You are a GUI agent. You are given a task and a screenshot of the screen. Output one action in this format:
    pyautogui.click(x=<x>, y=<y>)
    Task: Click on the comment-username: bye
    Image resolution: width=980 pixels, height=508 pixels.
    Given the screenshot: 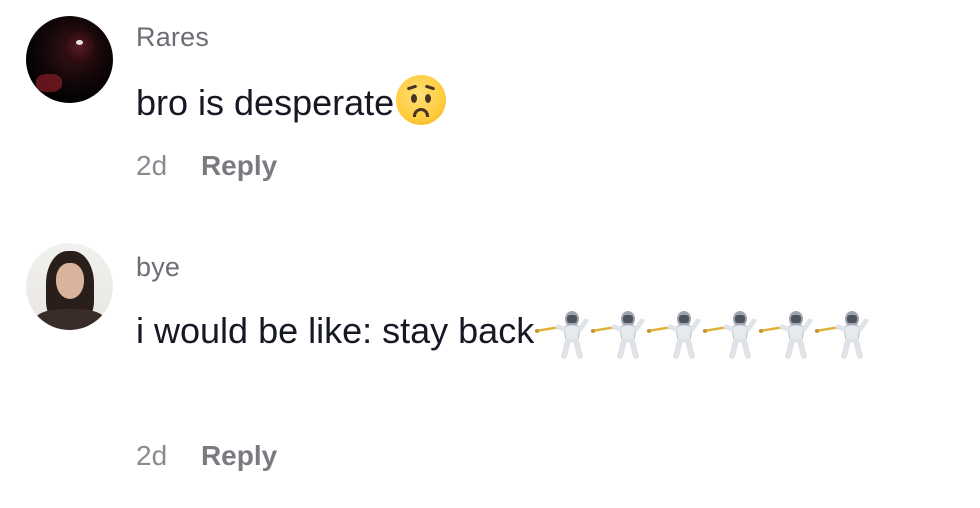 What is the action you would take?
    pyautogui.click(x=158, y=267)
    